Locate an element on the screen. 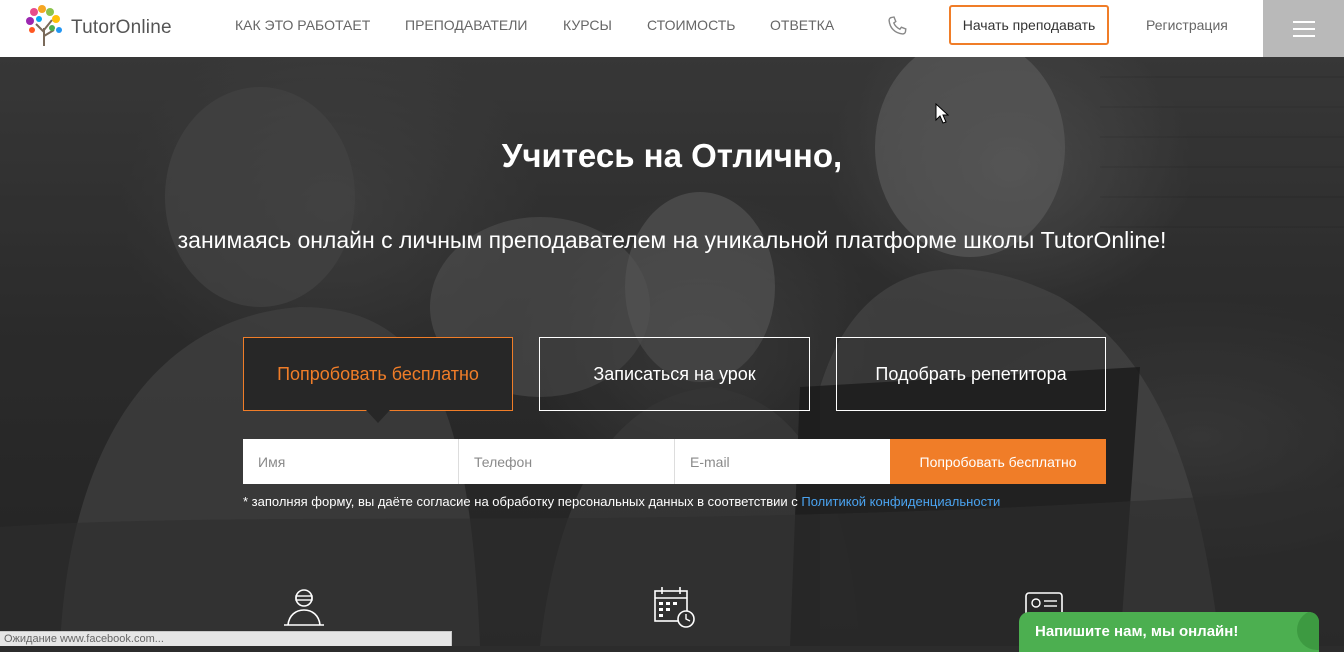  hero-title: Учитесь на Отлично, is located at coordinates (672, 155).